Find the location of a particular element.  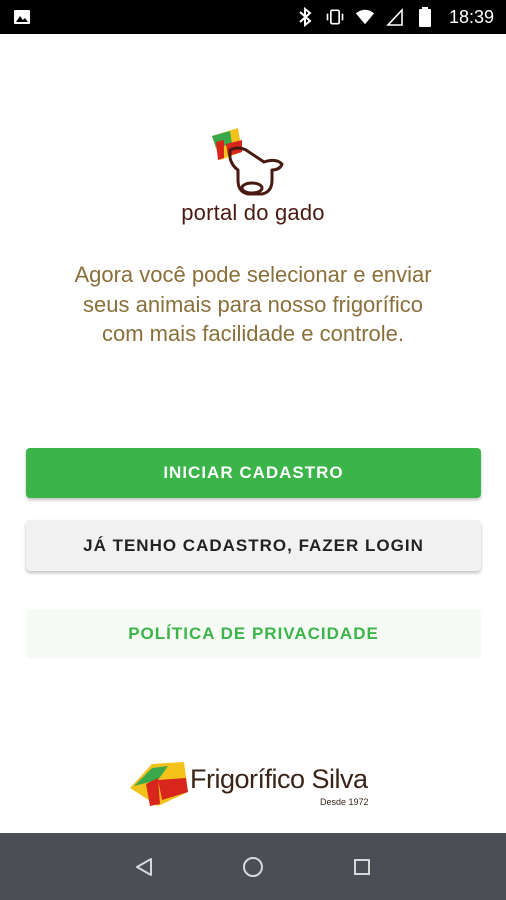

status-left is located at coordinates (22, 17).